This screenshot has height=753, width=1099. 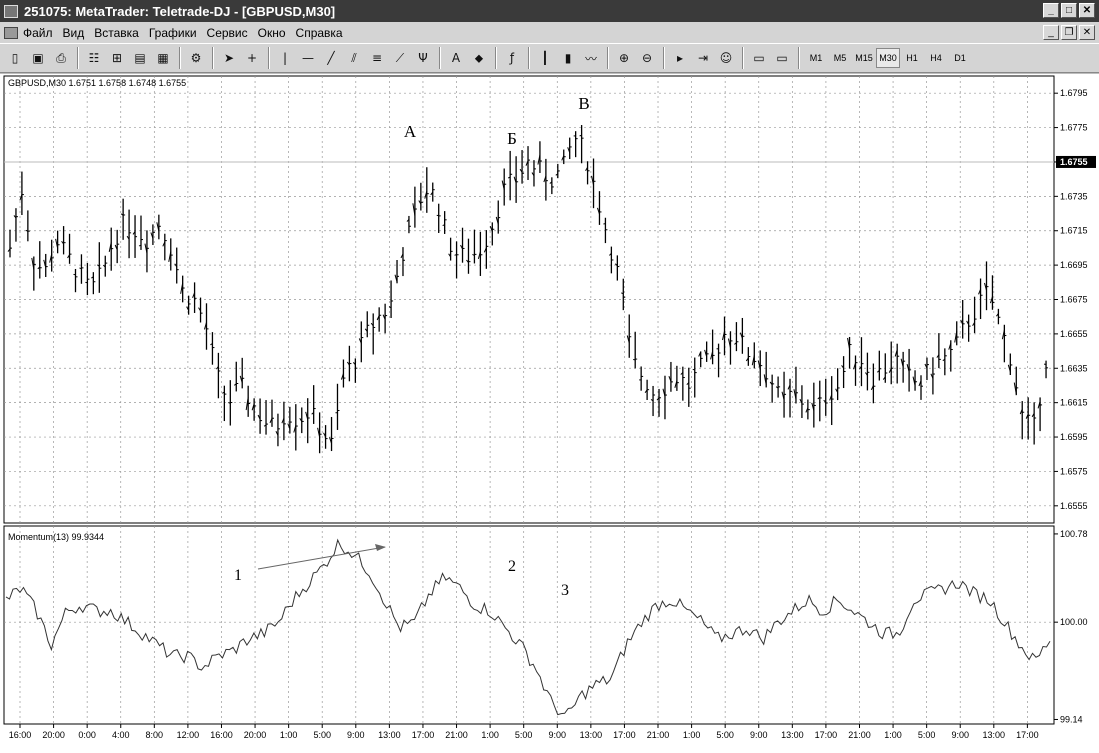 What do you see at coordinates (140, 58) in the screenshot?
I see `navigator-icon: ▤` at bounding box center [140, 58].